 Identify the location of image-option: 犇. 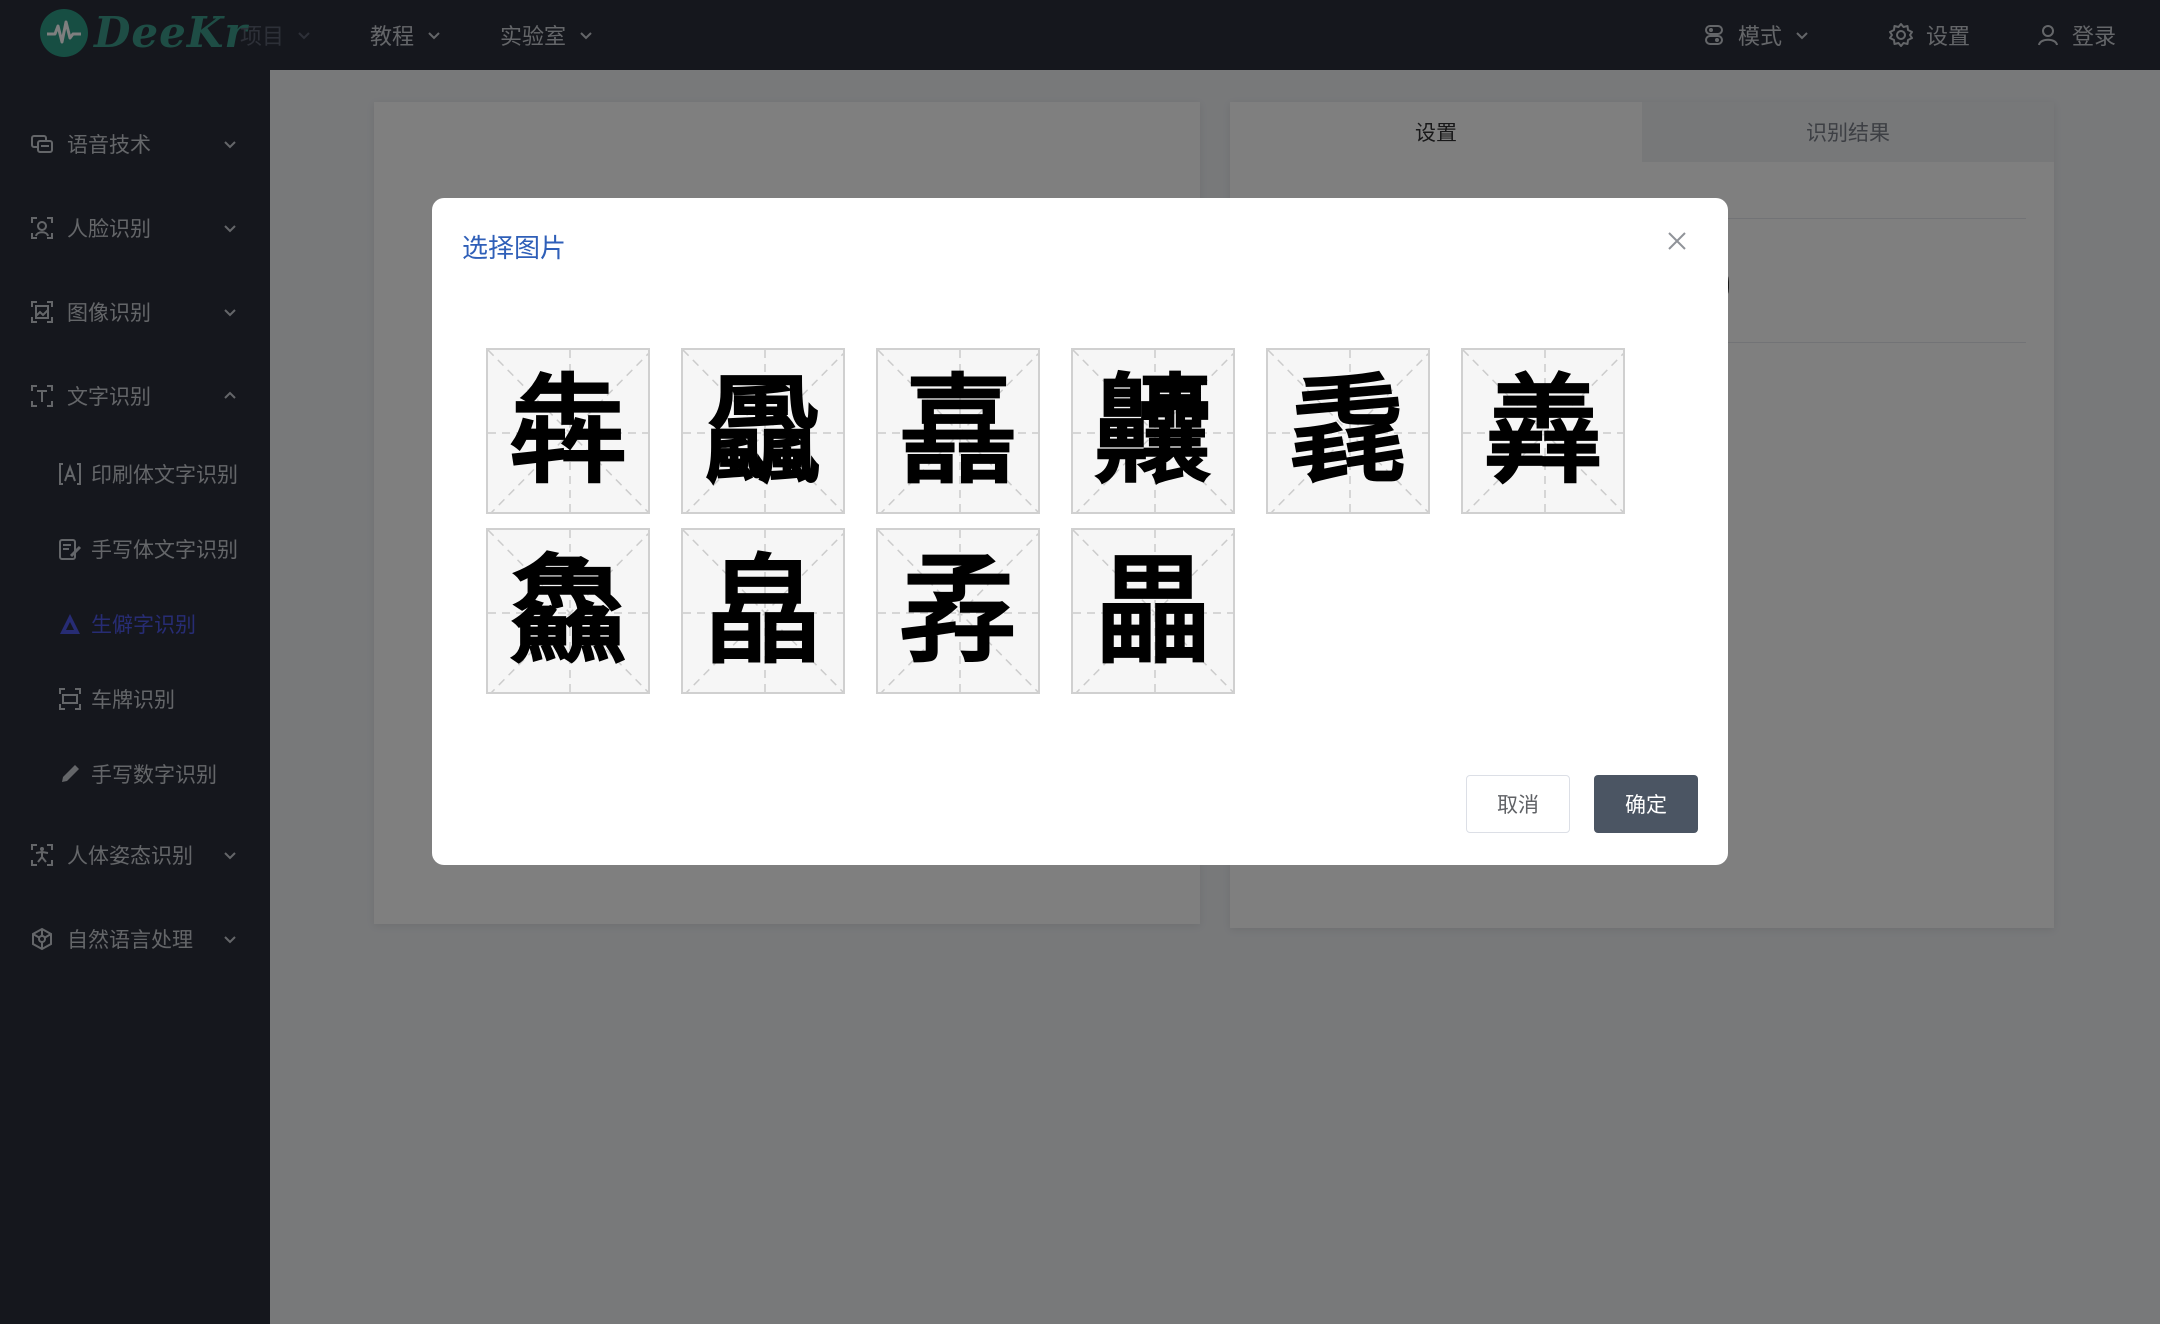
(568, 431).